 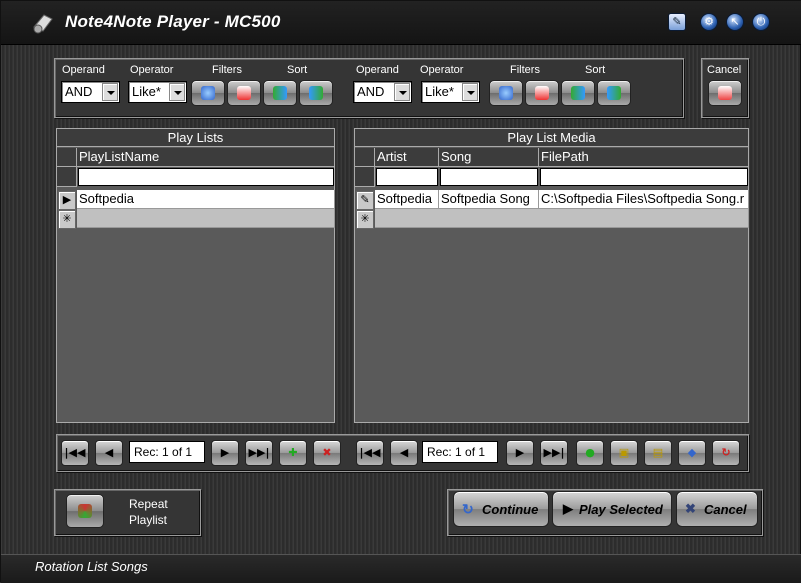 What do you see at coordinates (148, 520) in the screenshot?
I see `repeat-label-line2: Playlist` at bounding box center [148, 520].